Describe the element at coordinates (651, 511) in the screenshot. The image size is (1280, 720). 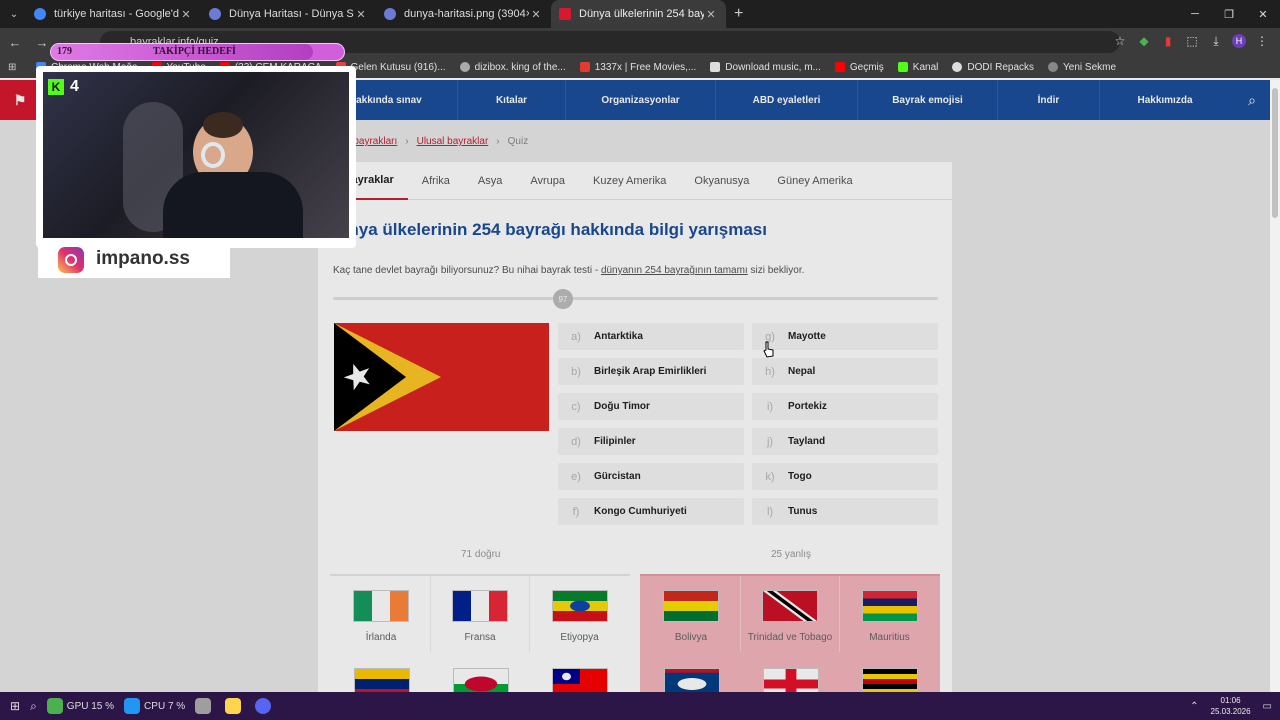
I see `answer-option: f) Kongo Cumhuriyeti` at that location.